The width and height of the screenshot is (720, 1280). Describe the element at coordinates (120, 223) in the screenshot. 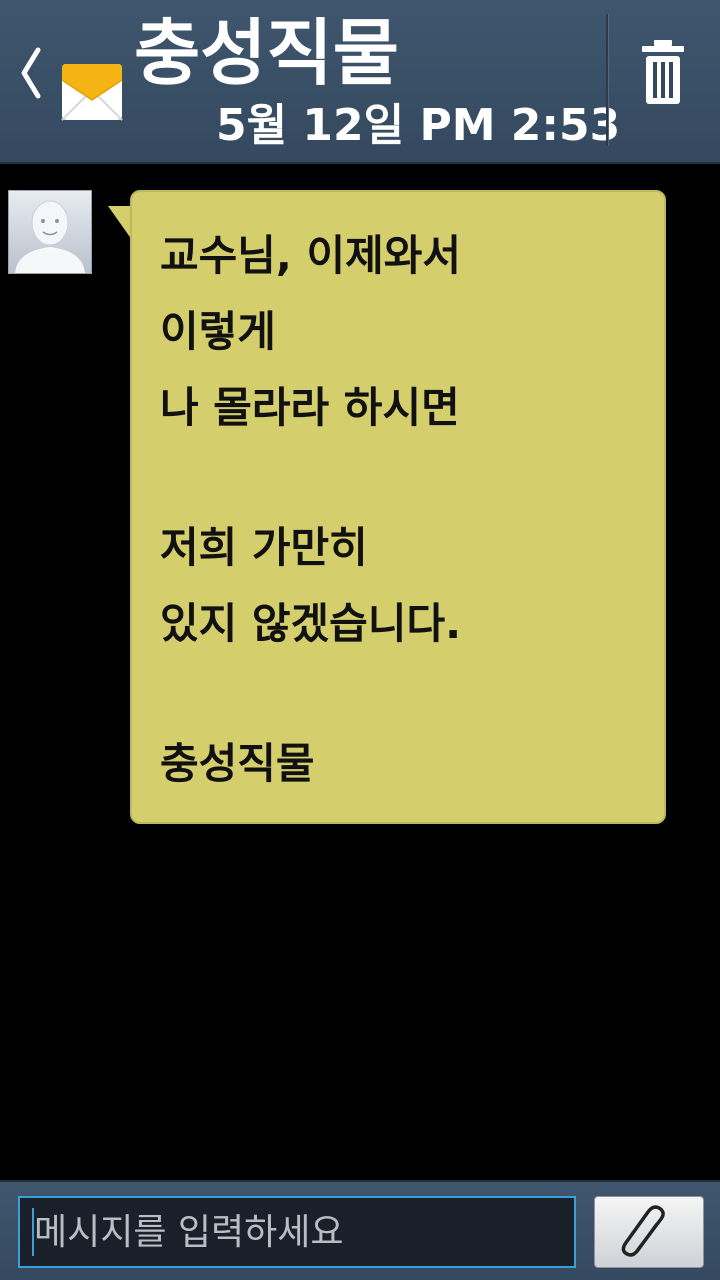

I see `bubble-tail` at that location.